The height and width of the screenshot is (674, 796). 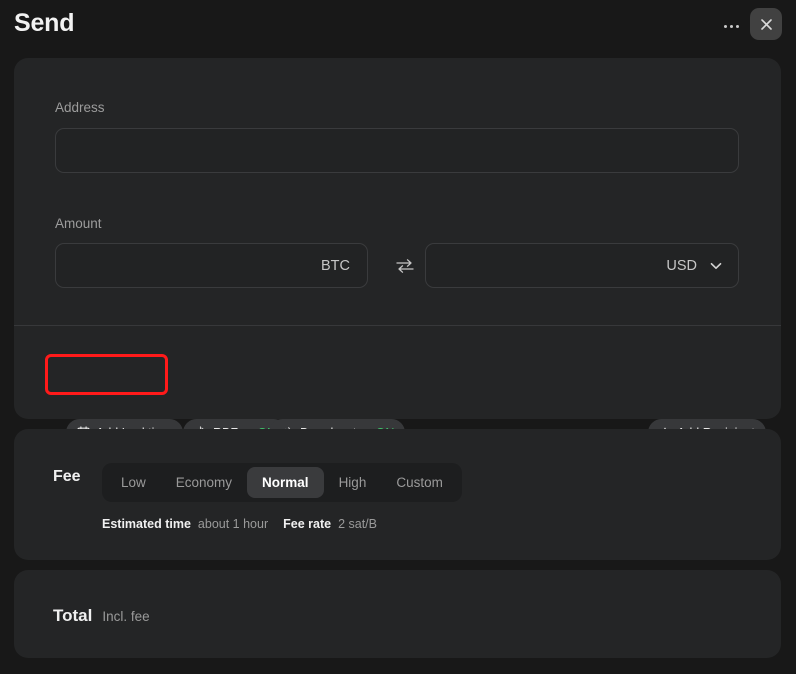 I want to click on fee-rate-label: Fee rate, so click(x=307, y=524).